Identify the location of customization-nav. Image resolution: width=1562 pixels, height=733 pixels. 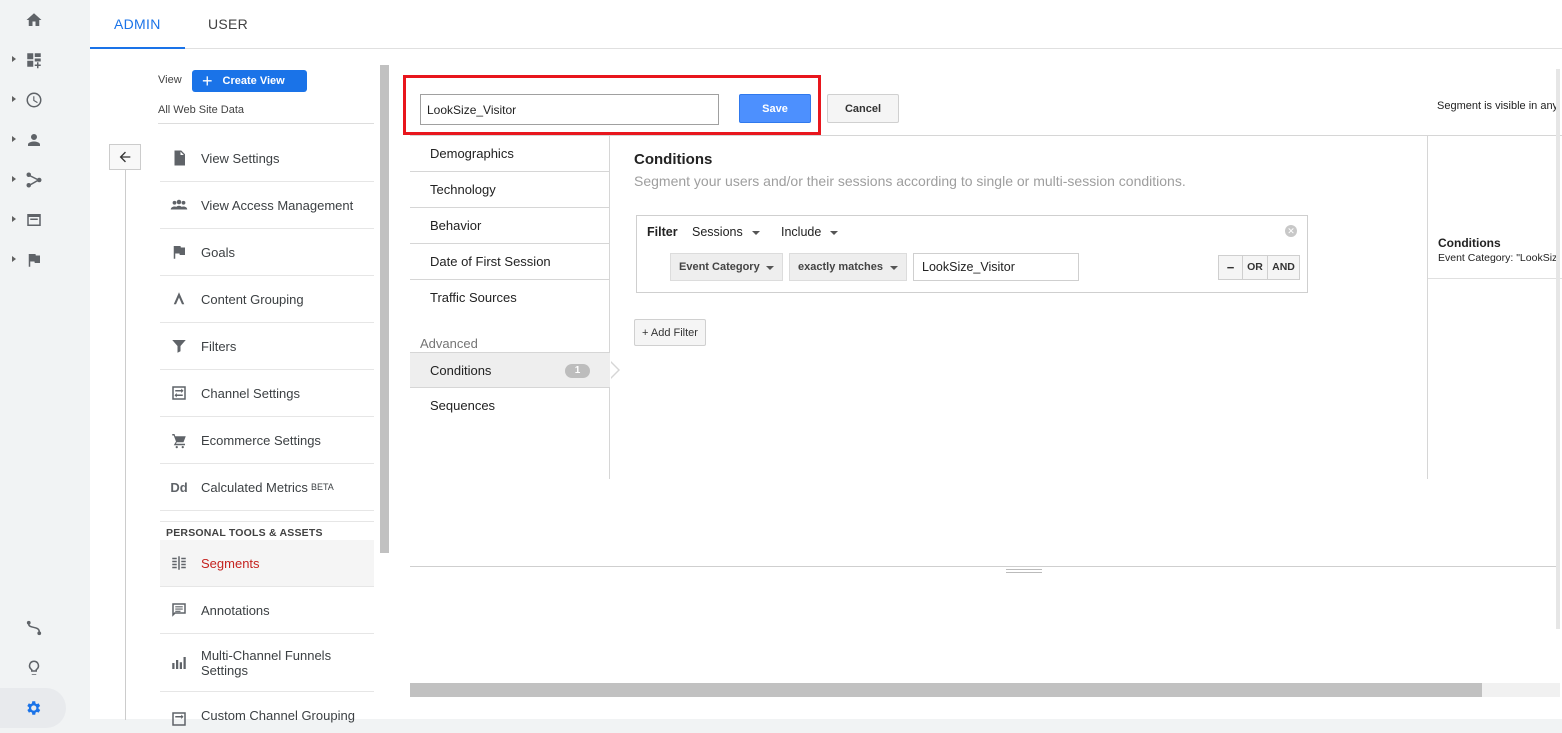
(34, 60).